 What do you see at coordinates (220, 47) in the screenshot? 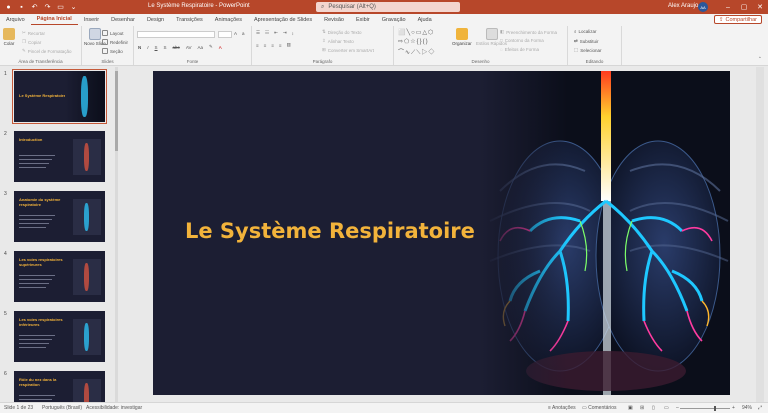
I see `font-color-icon: A` at bounding box center [220, 47].